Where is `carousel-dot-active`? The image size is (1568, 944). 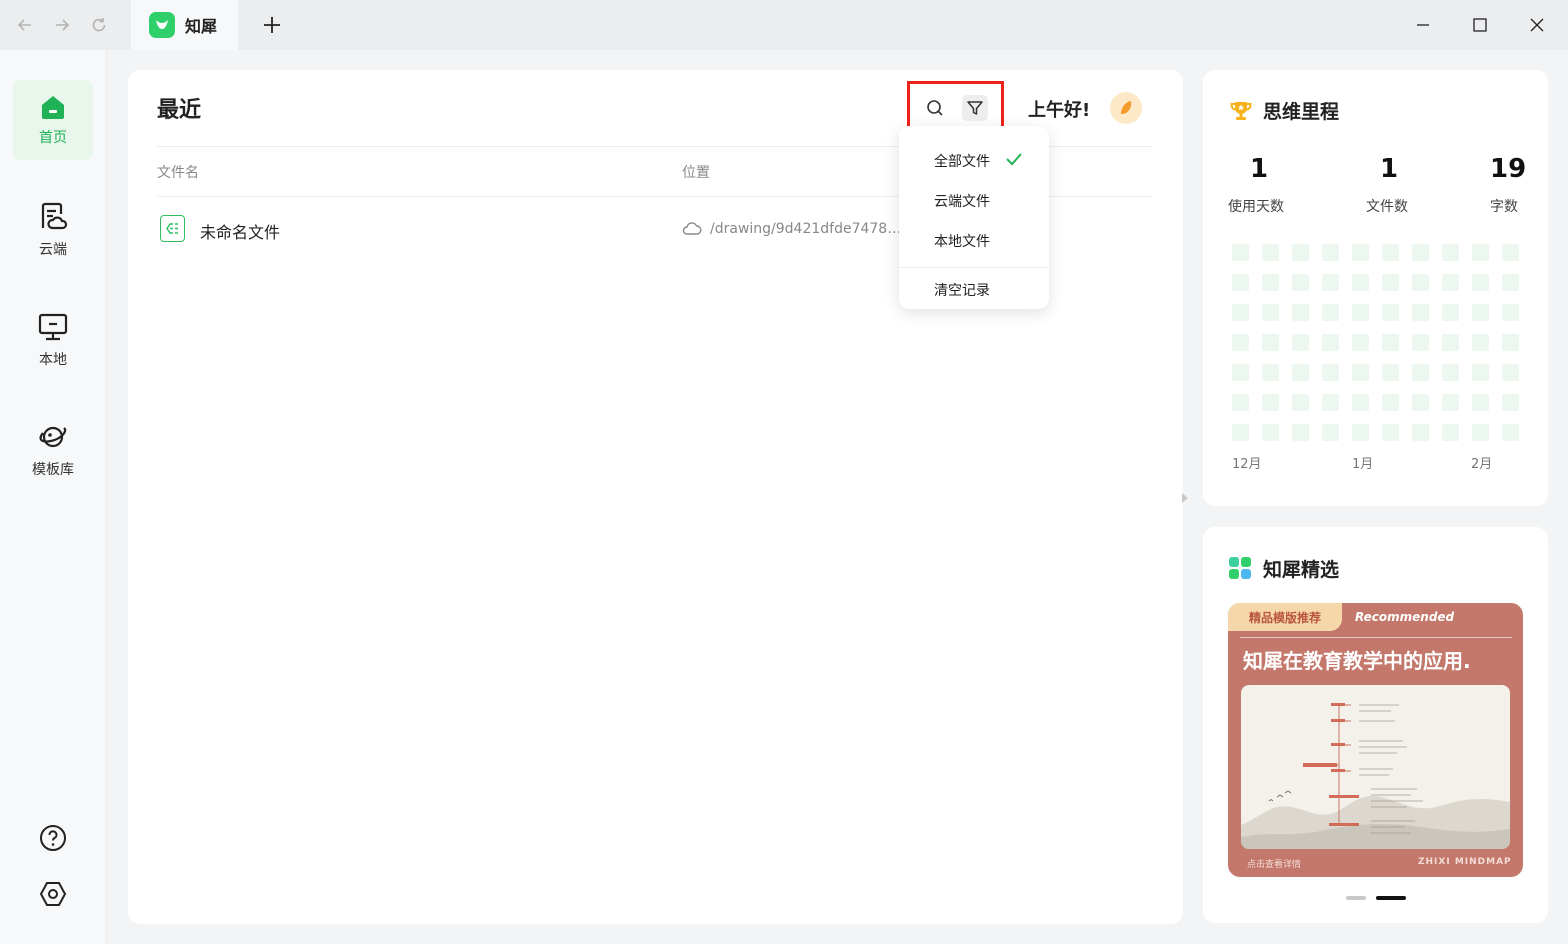 carousel-dot-active is located at coordinates (1391, 898).